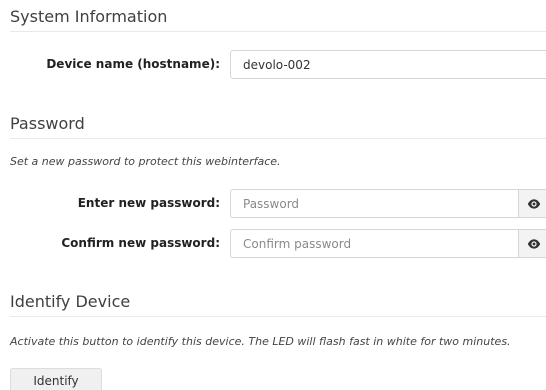 The image size is (546, 390). What do you see at coordinates (278, 316) in the screenshot?
I see `identify-device-divider` at bounding box center [278, 316].